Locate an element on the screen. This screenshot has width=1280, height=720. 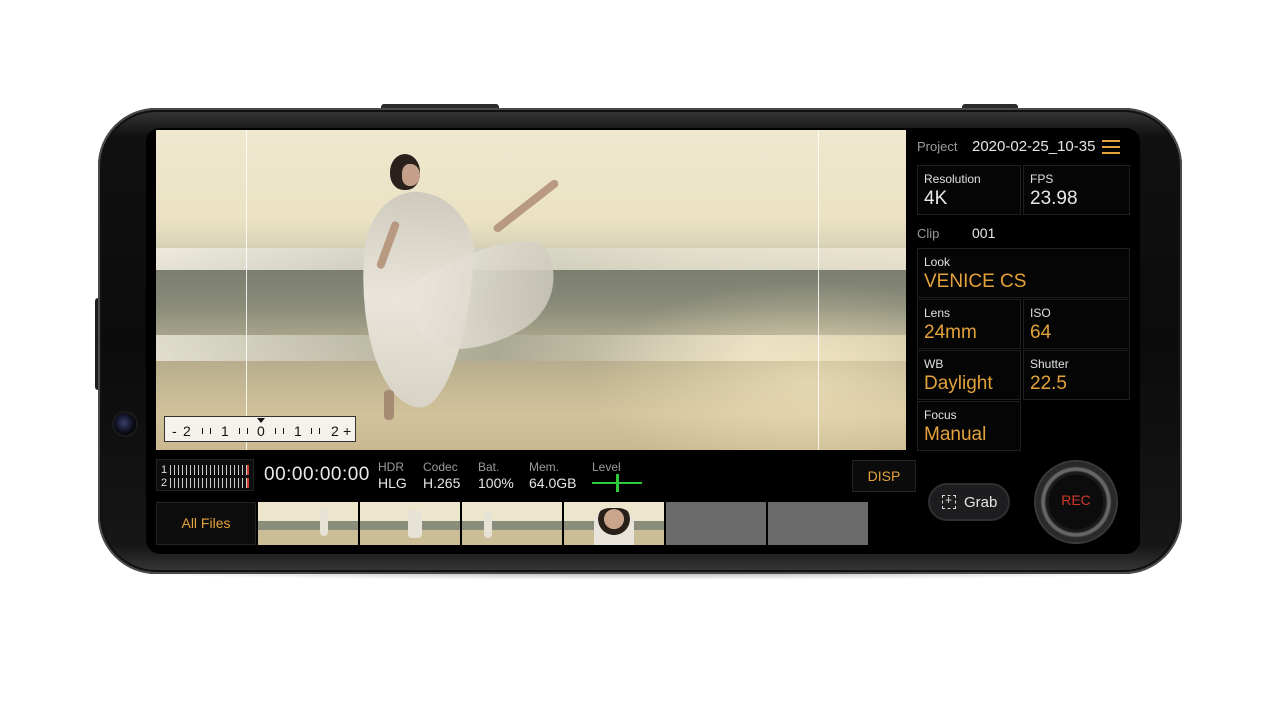
codec-status: Codec H.265 is located at coordinates (441, 476).